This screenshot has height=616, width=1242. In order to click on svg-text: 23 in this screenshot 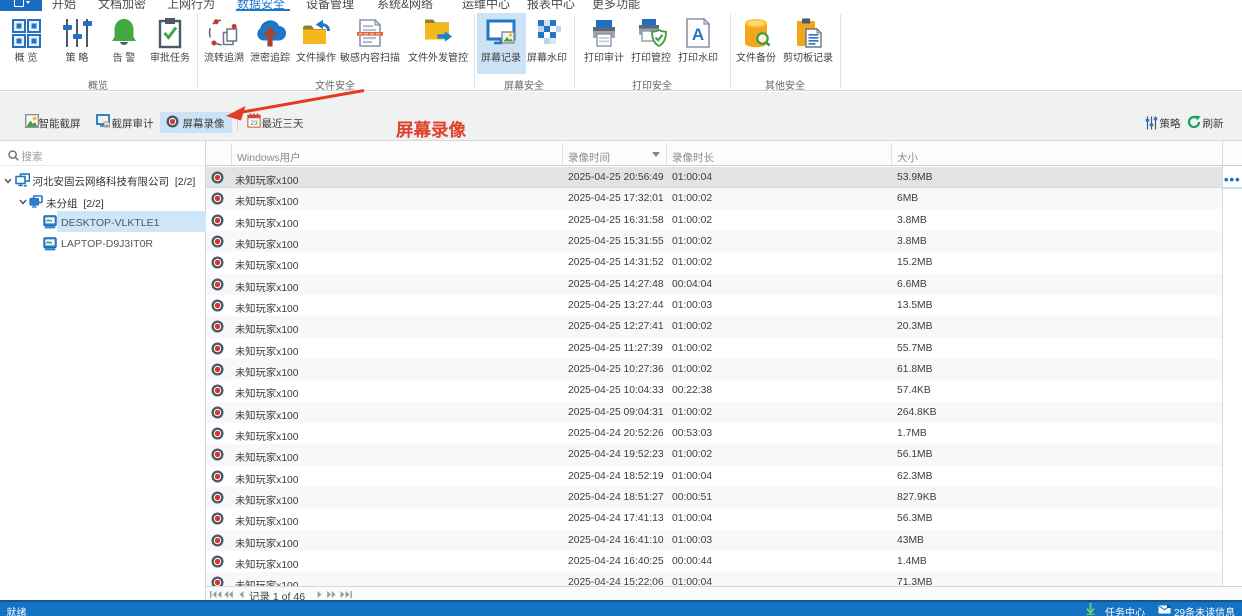, I will do `click(254, 123)`.